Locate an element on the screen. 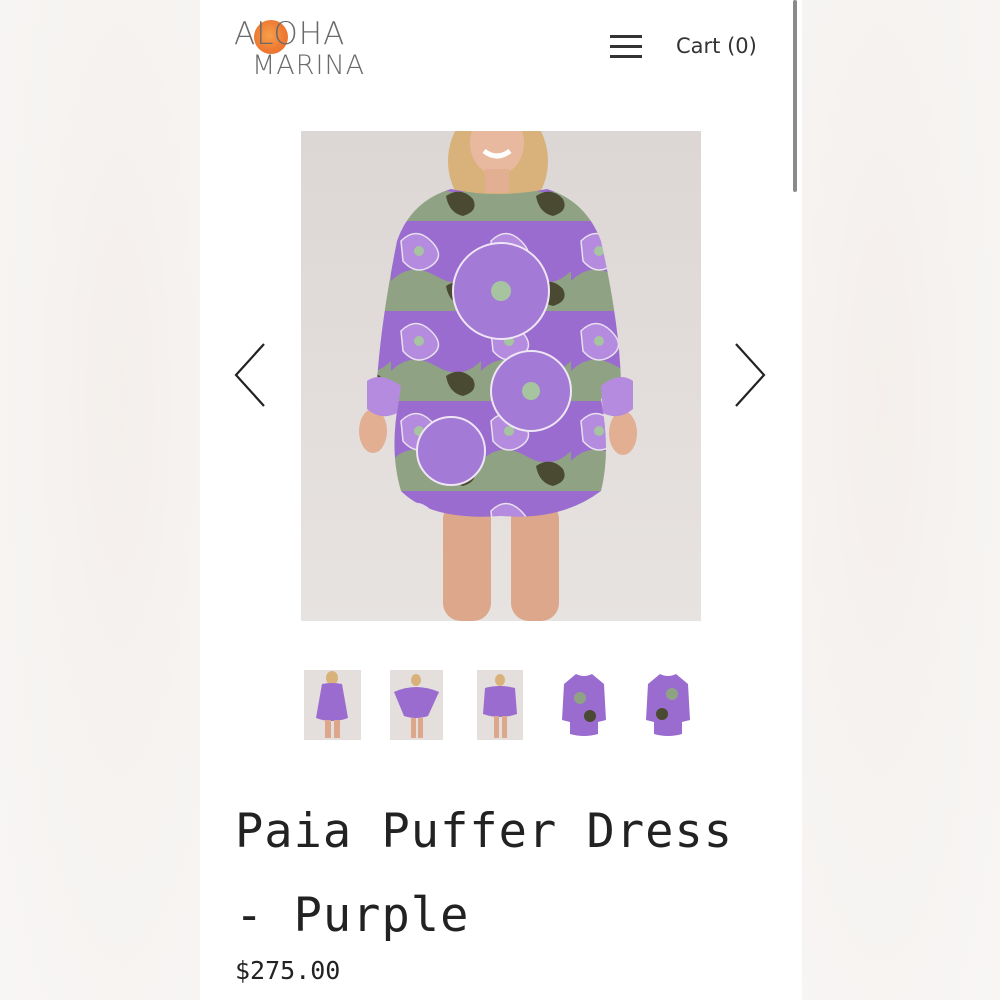 The height and width of the screenshot is (1000, 1000). brand-logo: ALOHA MARINA is located at coordinates (299, 44).